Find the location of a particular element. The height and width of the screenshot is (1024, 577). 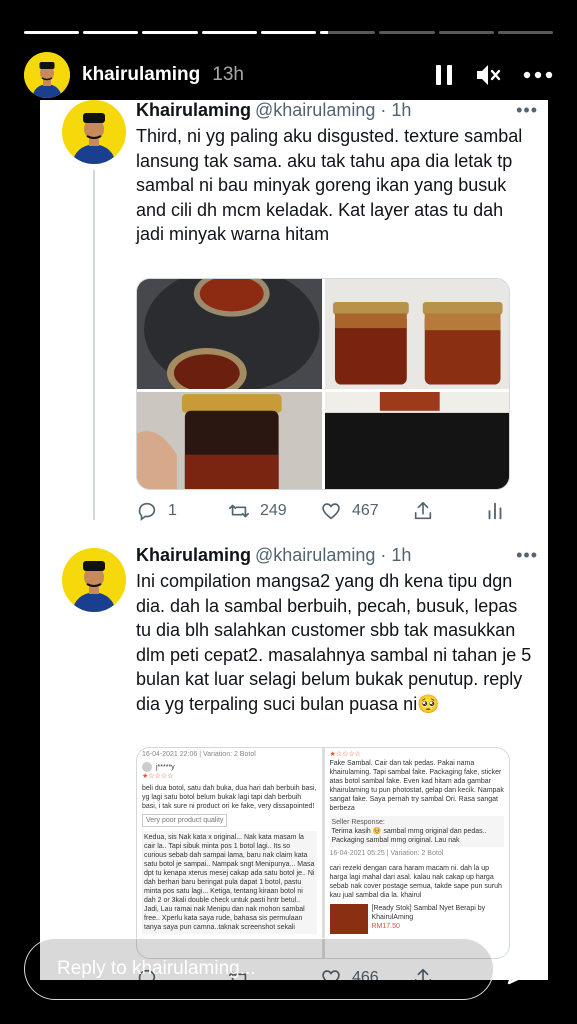

retweet-icon is located at coordinates (239, 511).